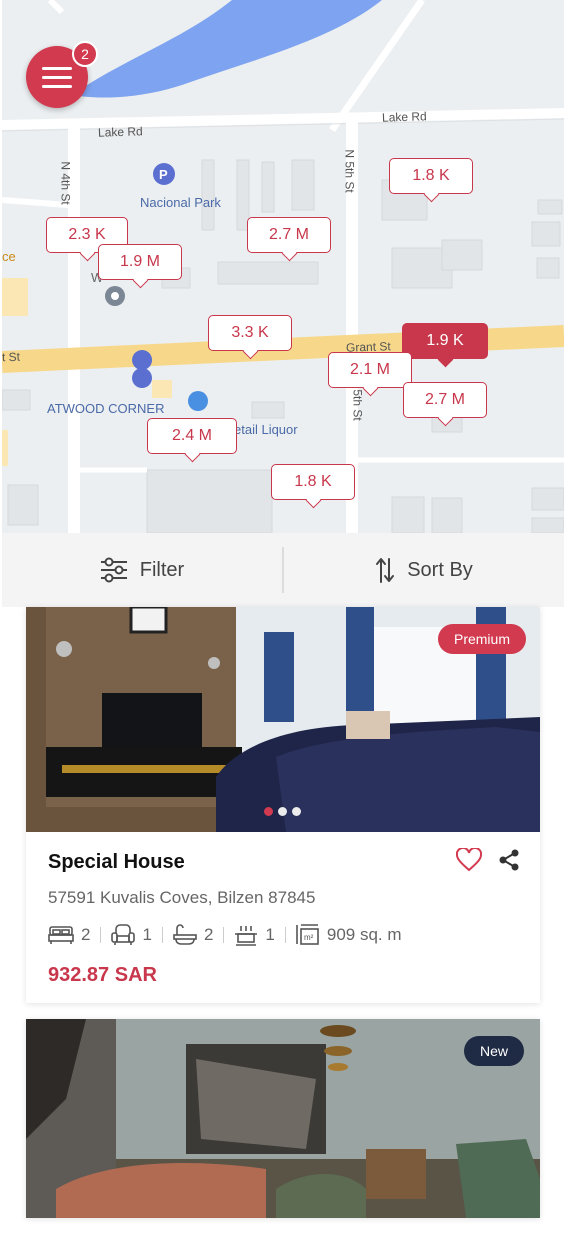 The image size is (566, 1248). I want to click on filter-button: Filter, so click(142, 570).